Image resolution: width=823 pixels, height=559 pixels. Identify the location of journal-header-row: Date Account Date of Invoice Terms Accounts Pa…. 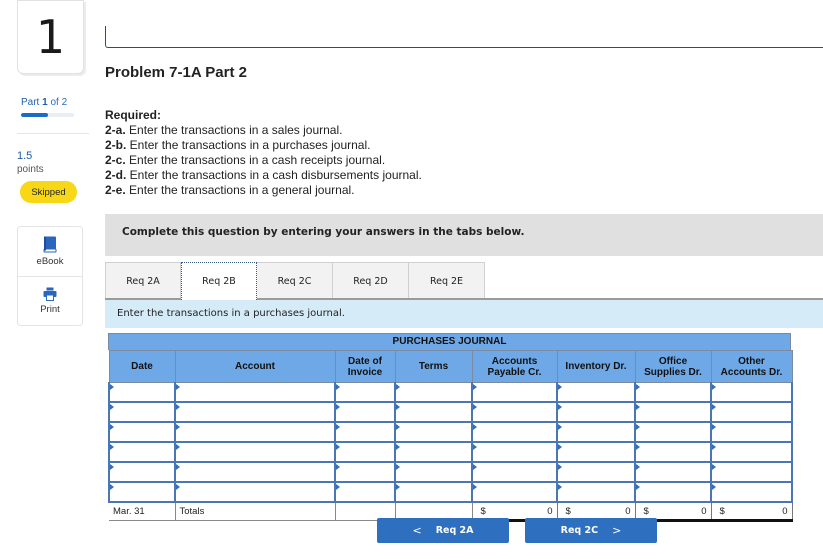
(450, 366).